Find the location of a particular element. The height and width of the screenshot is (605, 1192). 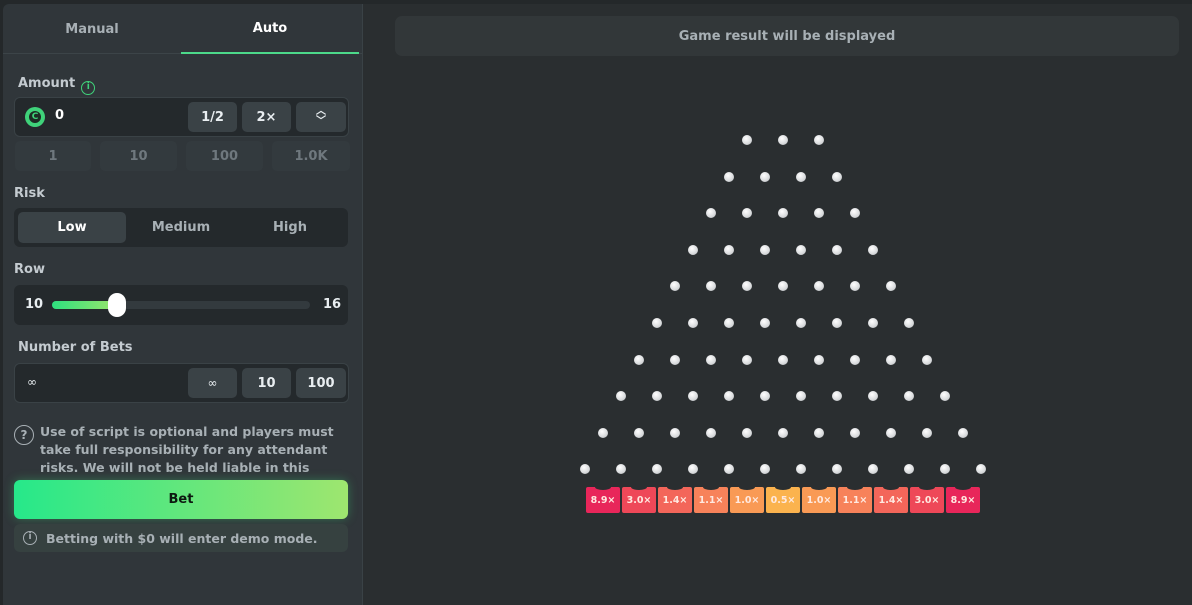

quick-amount-1: 1 is located at coordinates (53, 156).